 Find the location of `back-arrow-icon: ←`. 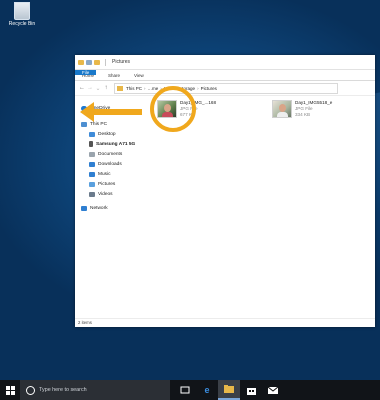

back-arrow-icon: ← is located at coordinates (82, 88).